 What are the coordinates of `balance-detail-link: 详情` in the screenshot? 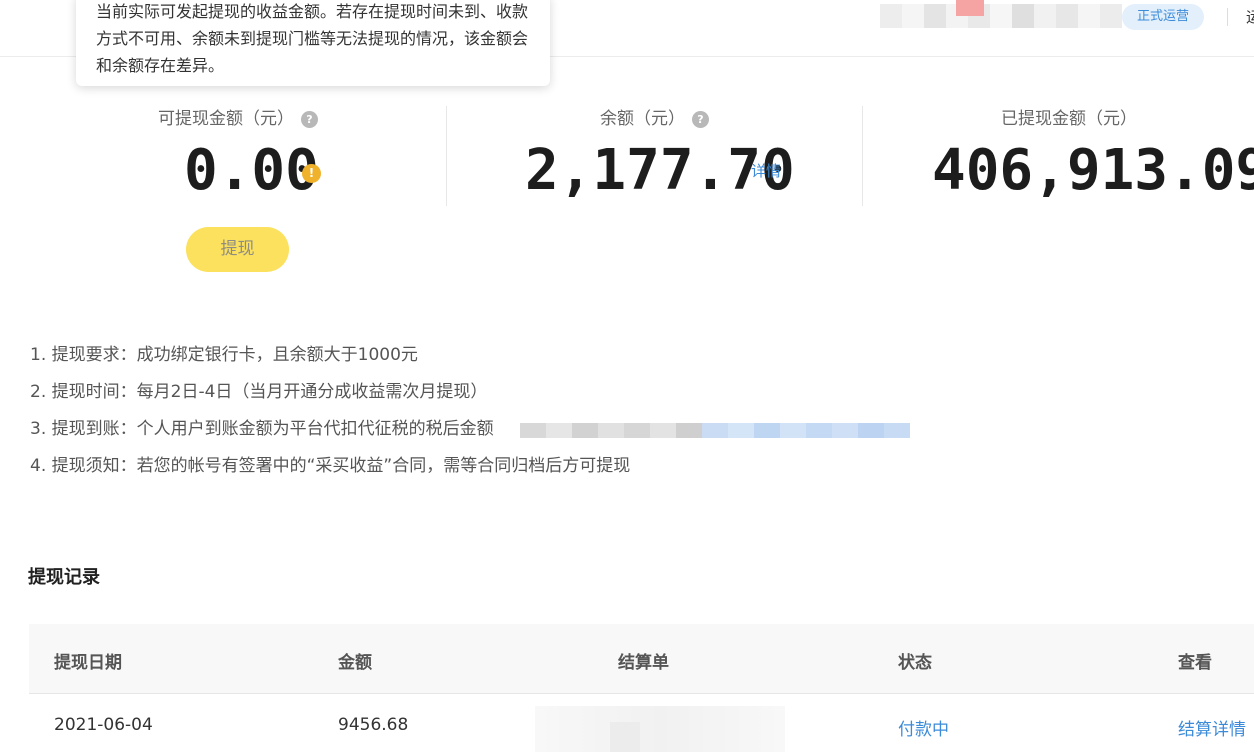 It's located at (766, 170).